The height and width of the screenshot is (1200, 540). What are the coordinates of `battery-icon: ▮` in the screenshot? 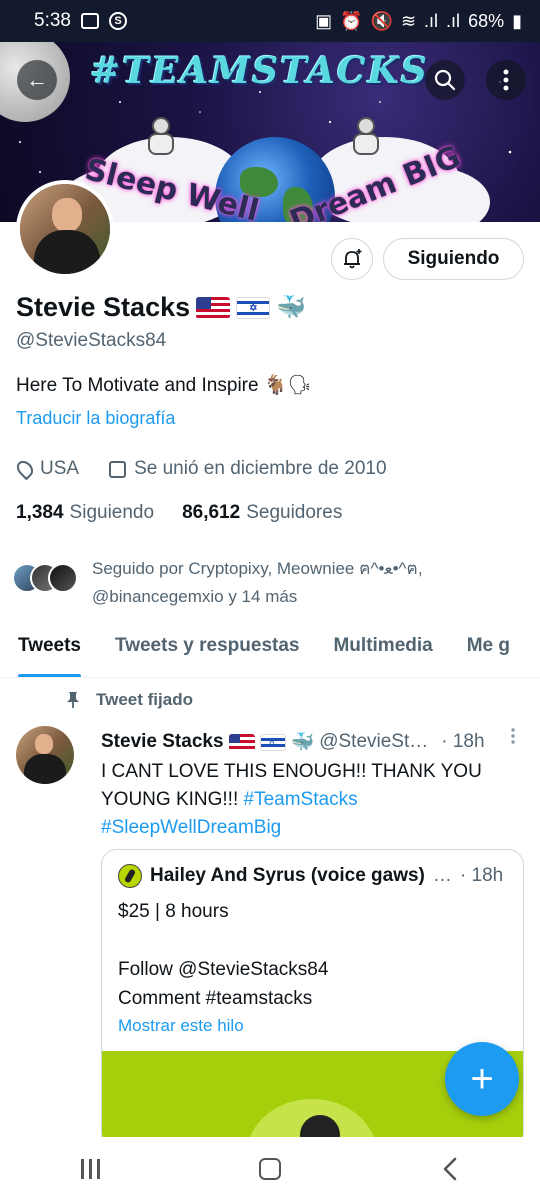 It's located at (517, 20).